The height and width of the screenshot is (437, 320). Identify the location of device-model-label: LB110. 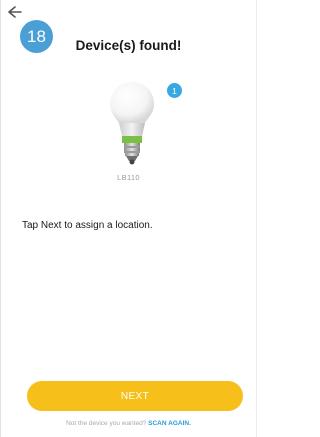
(128, 177).